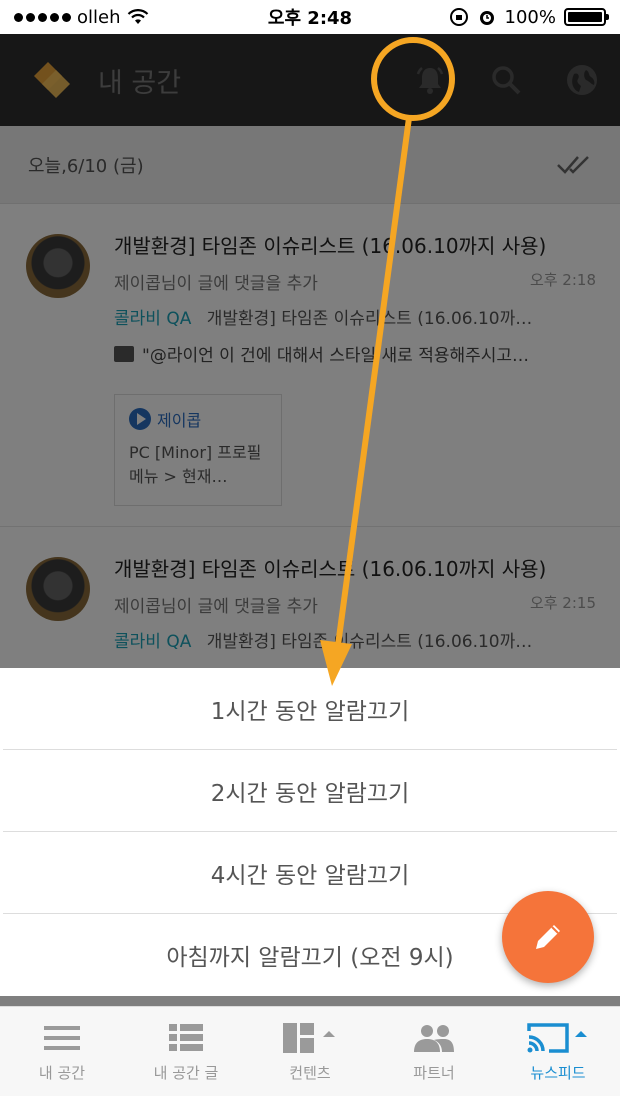  I want to click on status-bar: olleh 오후 2:48 100%, so click(310, 17).